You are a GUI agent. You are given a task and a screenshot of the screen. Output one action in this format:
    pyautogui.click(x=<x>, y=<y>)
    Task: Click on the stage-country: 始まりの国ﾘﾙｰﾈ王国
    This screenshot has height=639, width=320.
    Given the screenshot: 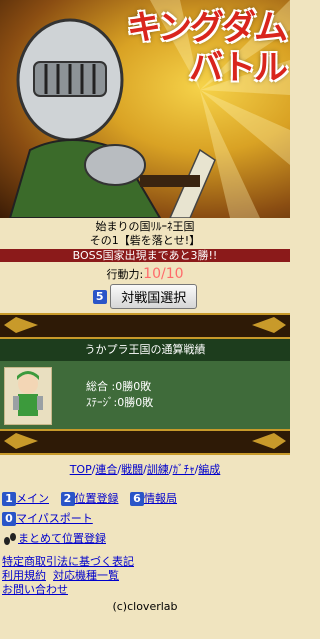 What is the action you would take?
    pyautogui.click(x=145, y=226)
    